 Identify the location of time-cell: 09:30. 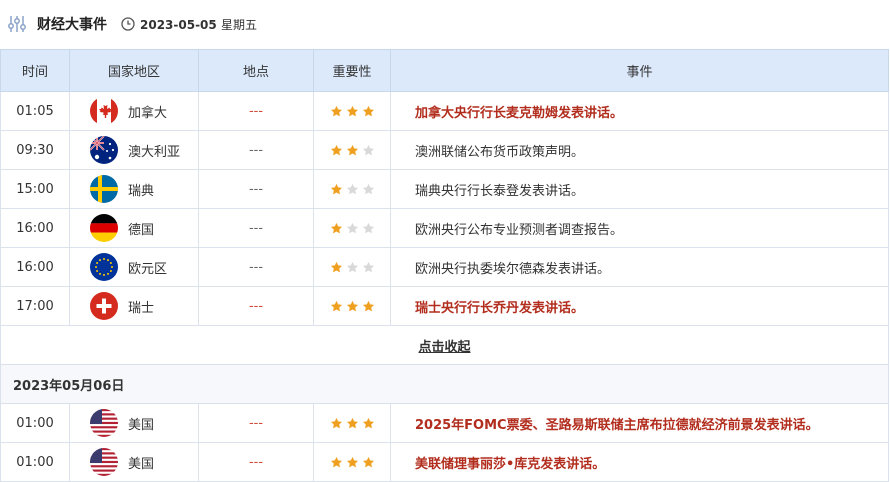
(35, 150).